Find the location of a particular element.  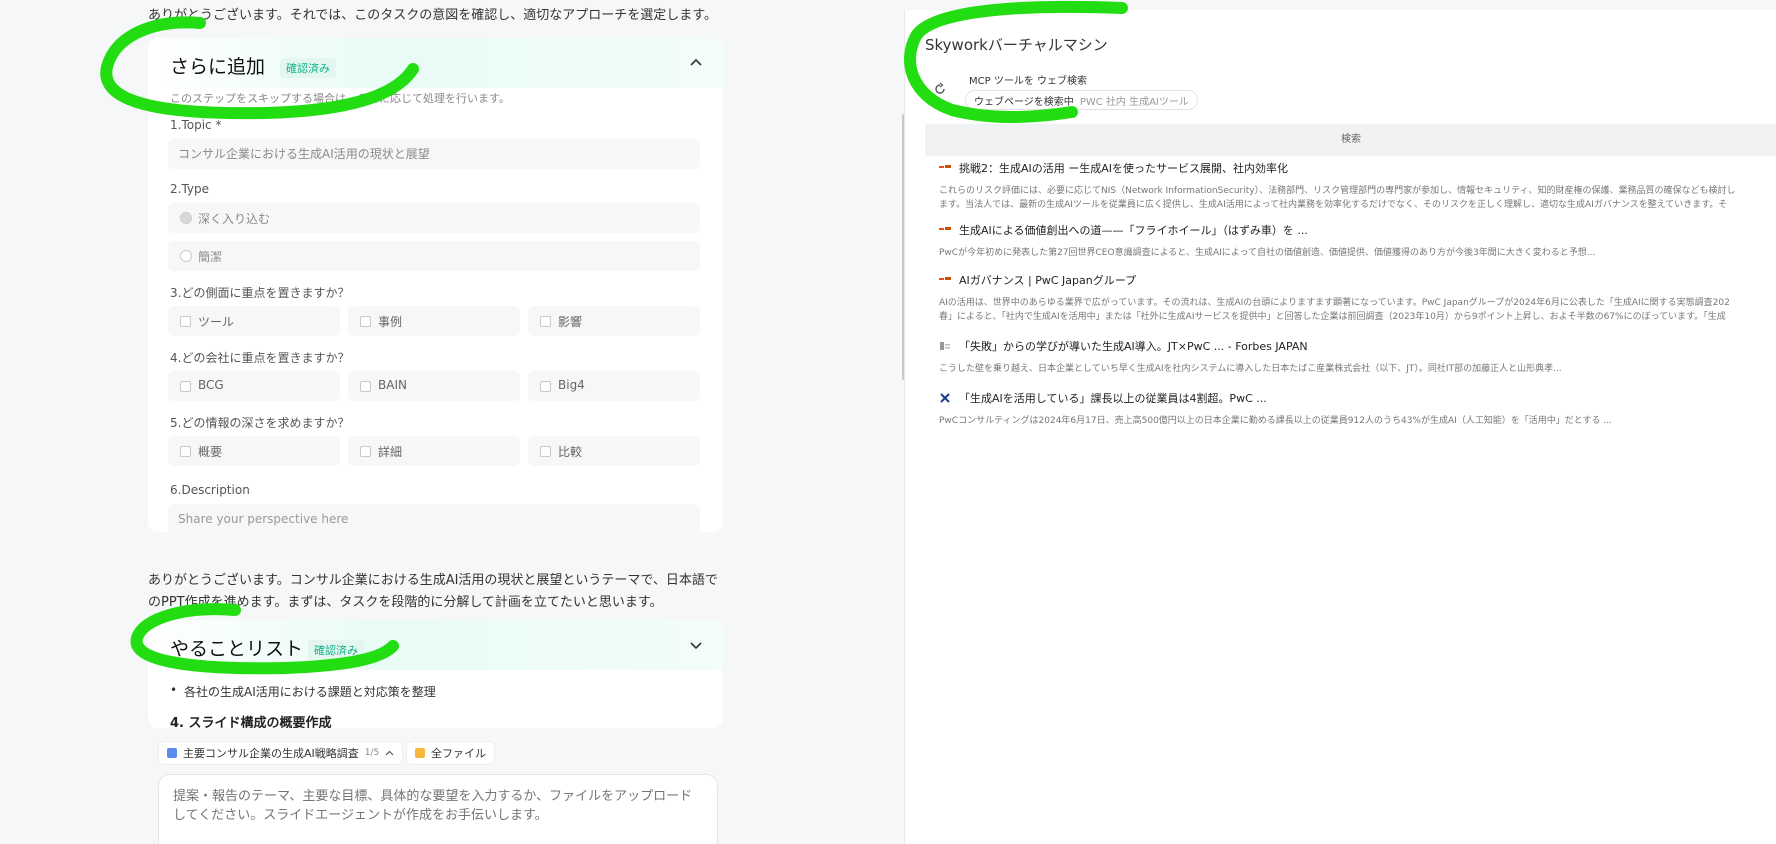

search-query-text: PWC 社内 生成AIツール is located at coordinates (1134, 102).